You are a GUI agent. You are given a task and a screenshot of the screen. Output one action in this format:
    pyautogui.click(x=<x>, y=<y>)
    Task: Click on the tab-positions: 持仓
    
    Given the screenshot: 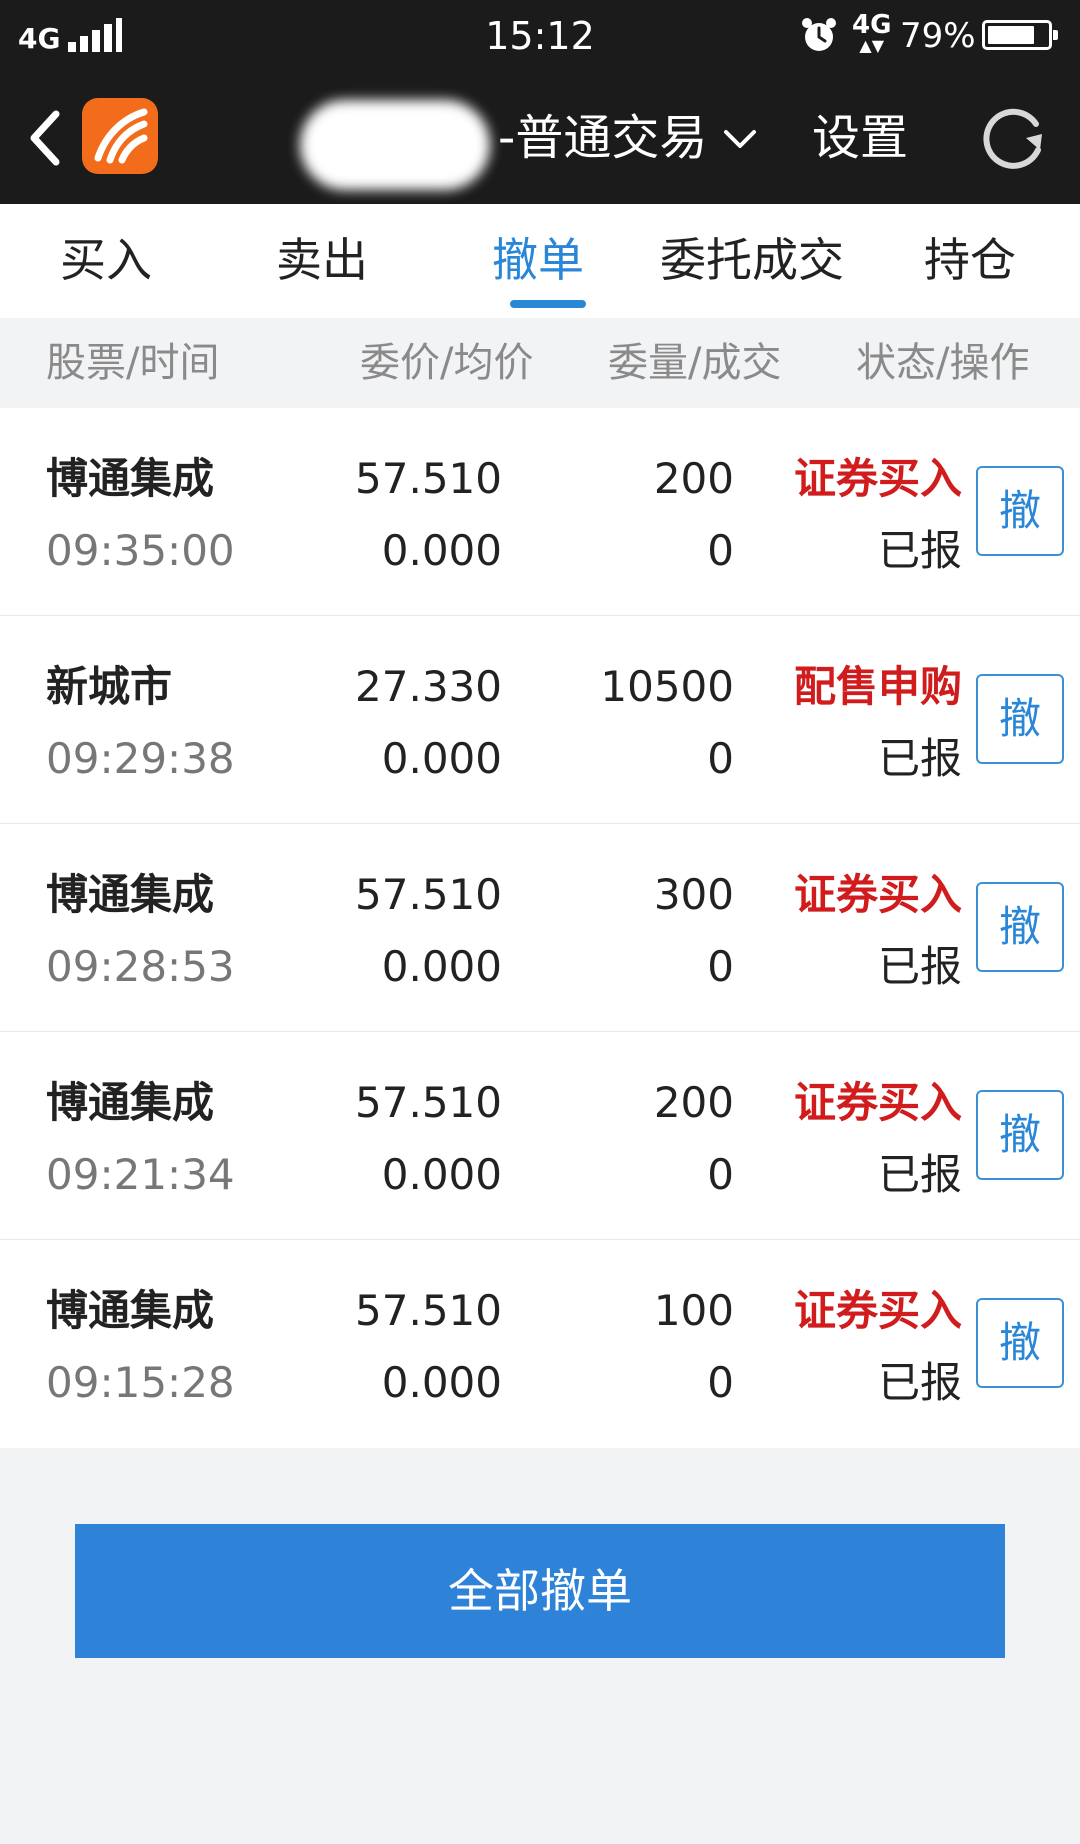 What is the action you would take?
    pyautogui.click(x=970, y=260)
    